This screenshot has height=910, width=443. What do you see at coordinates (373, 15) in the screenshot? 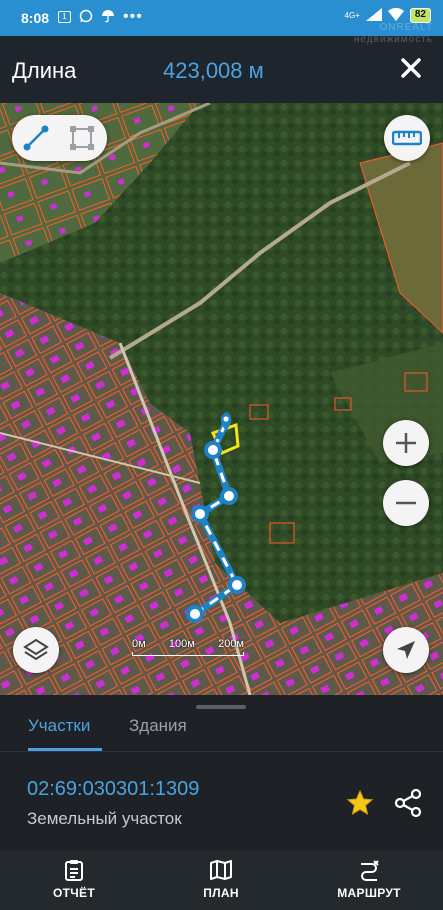
I see `signal-icon` at bounding box center [373, 15].